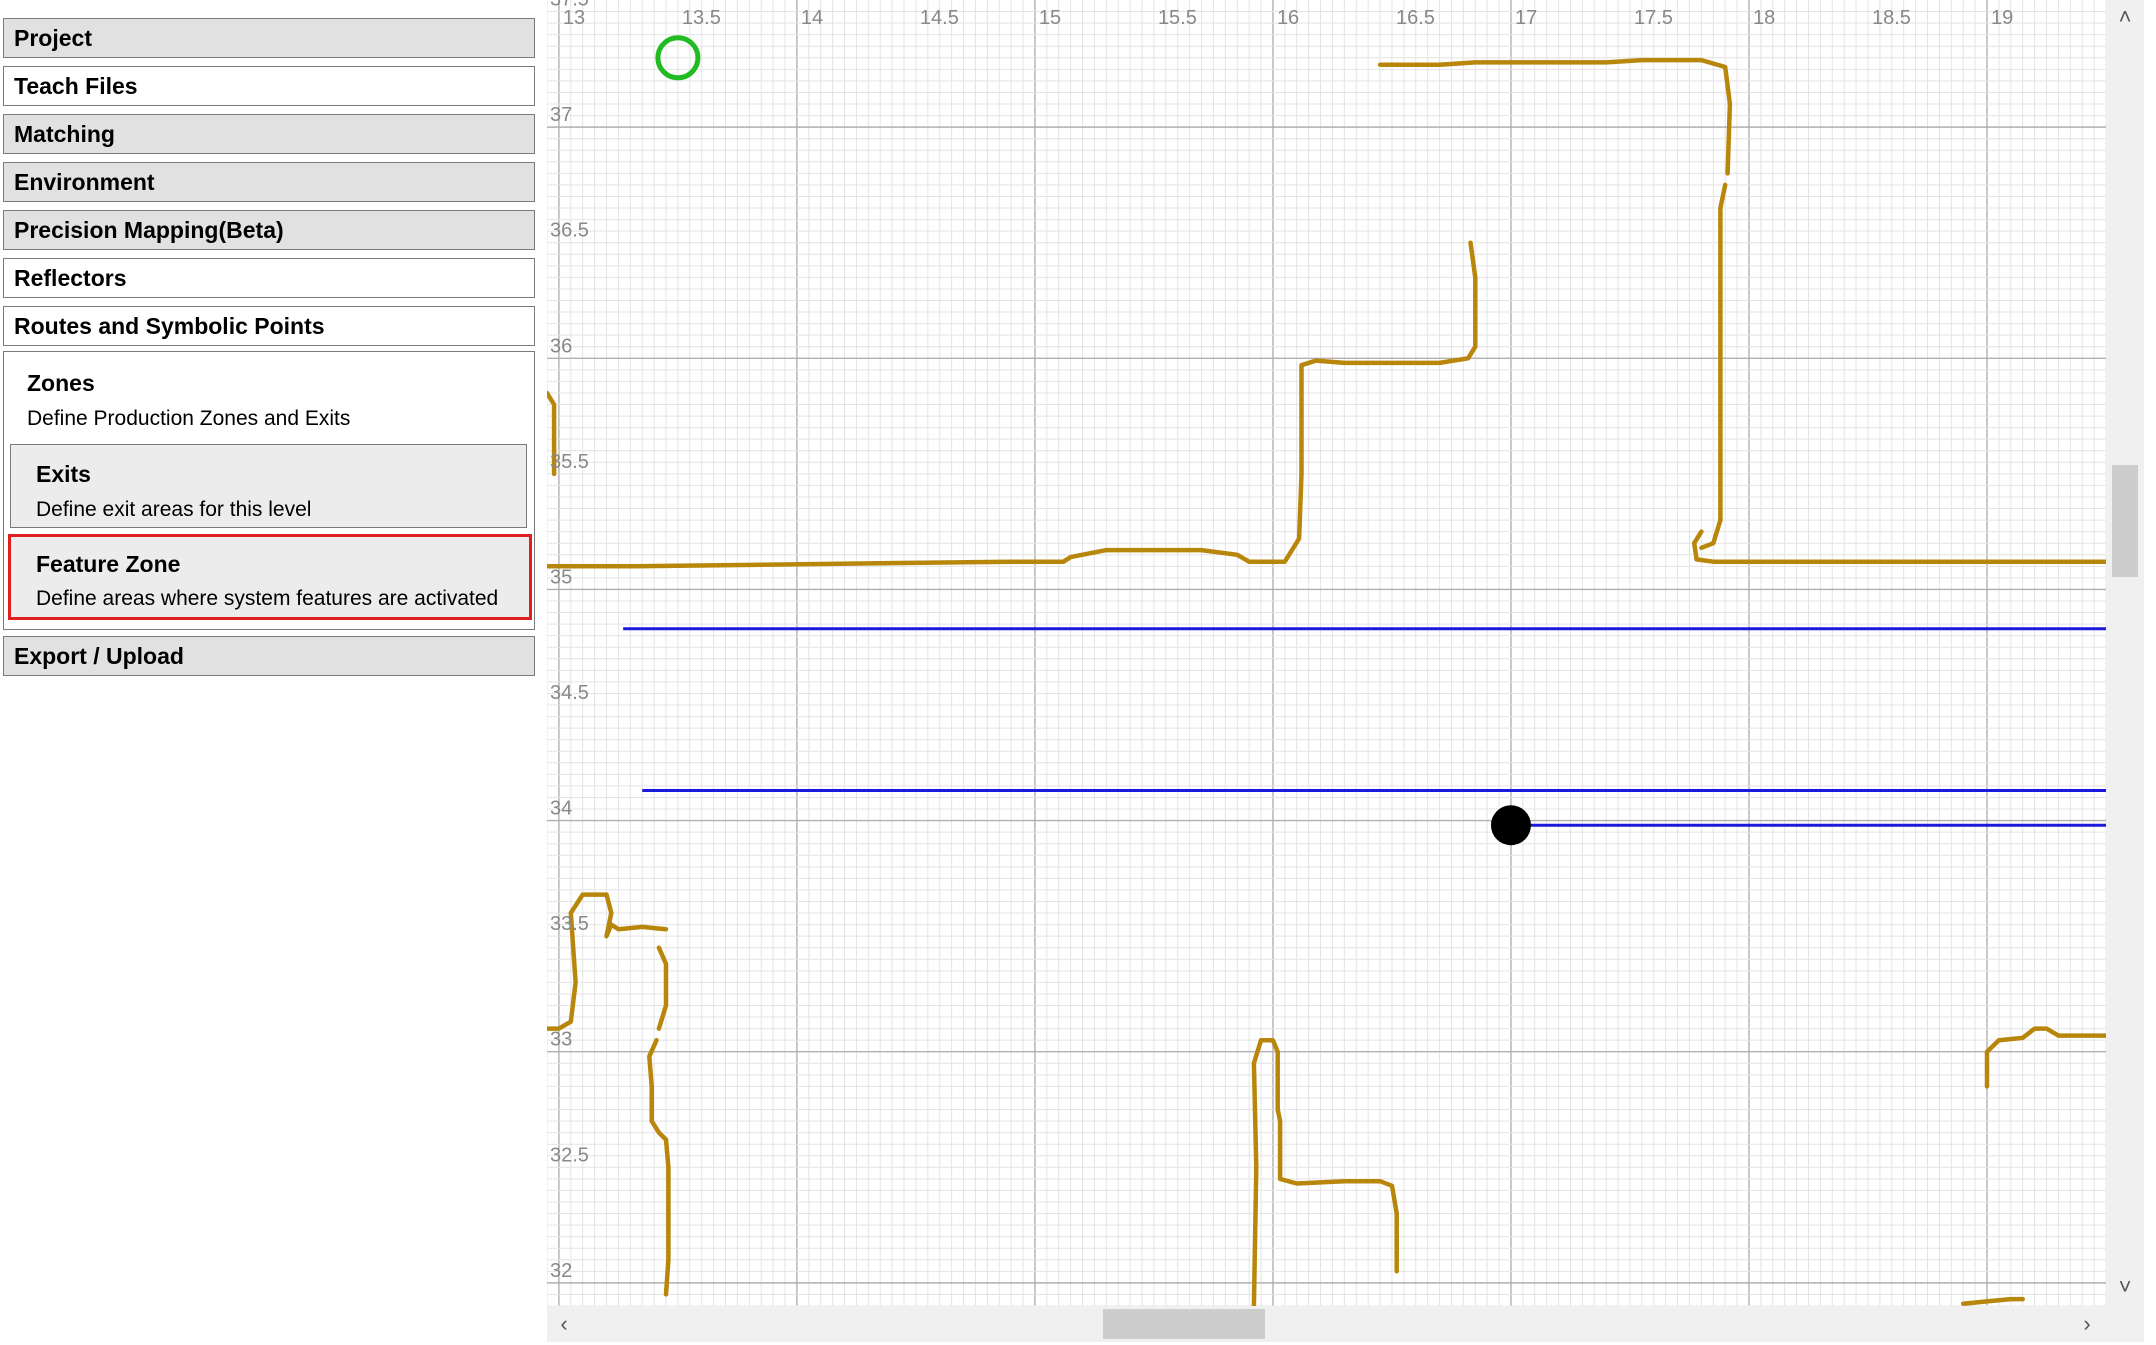 This screenshot has width=2156, height=1345. Describe the element at coordinates (569, 5) in the screenshot. I see `y-tick-label: 37.5` at that location.